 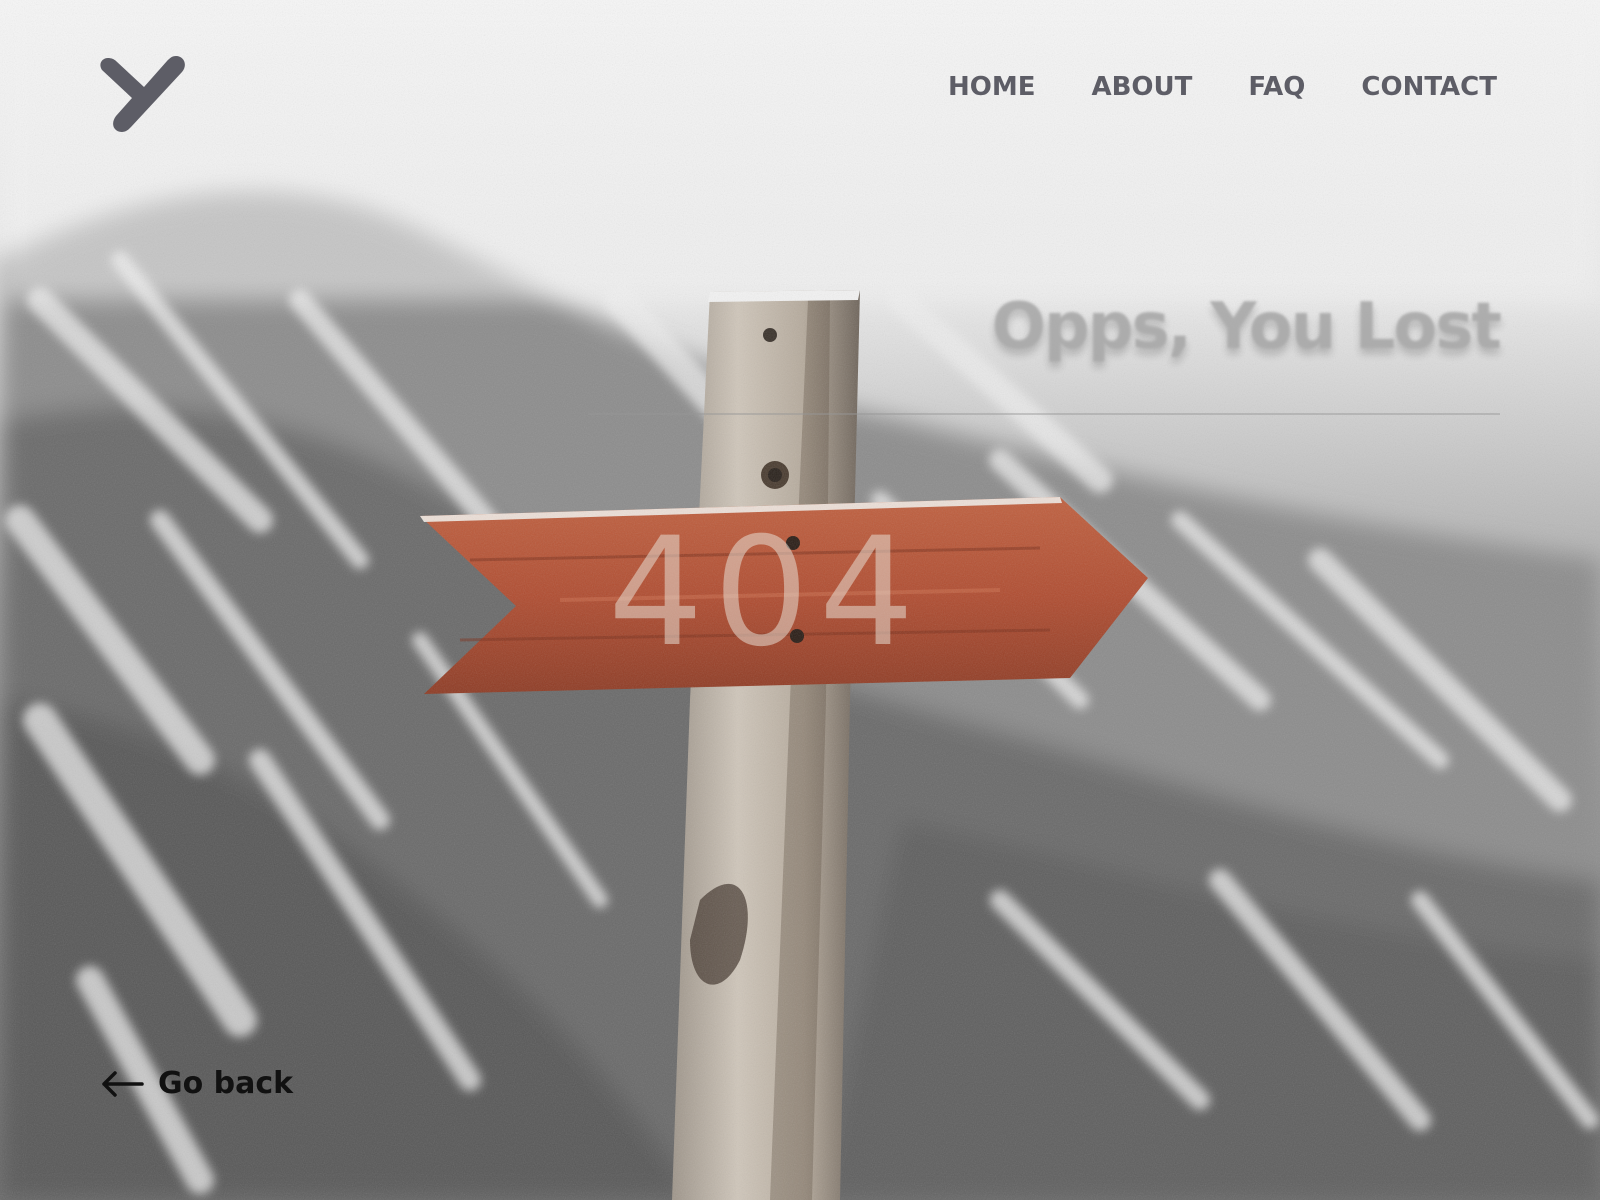 What do you see at coordinates (1222, 87) in the screenshot?
I see `main-nav: HOME ABOUT FAQ CONTACT` at bounding box center [1222, 87].